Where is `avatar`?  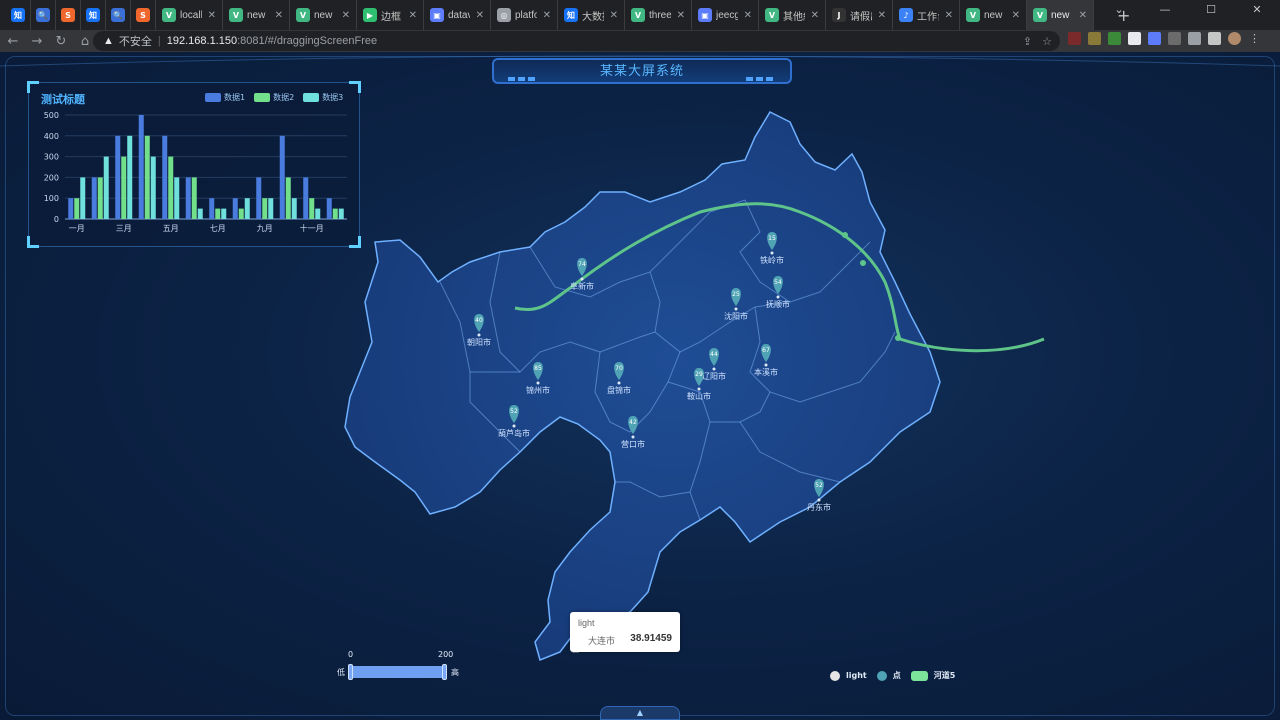 avatar is located at coordinates (1234, 38).